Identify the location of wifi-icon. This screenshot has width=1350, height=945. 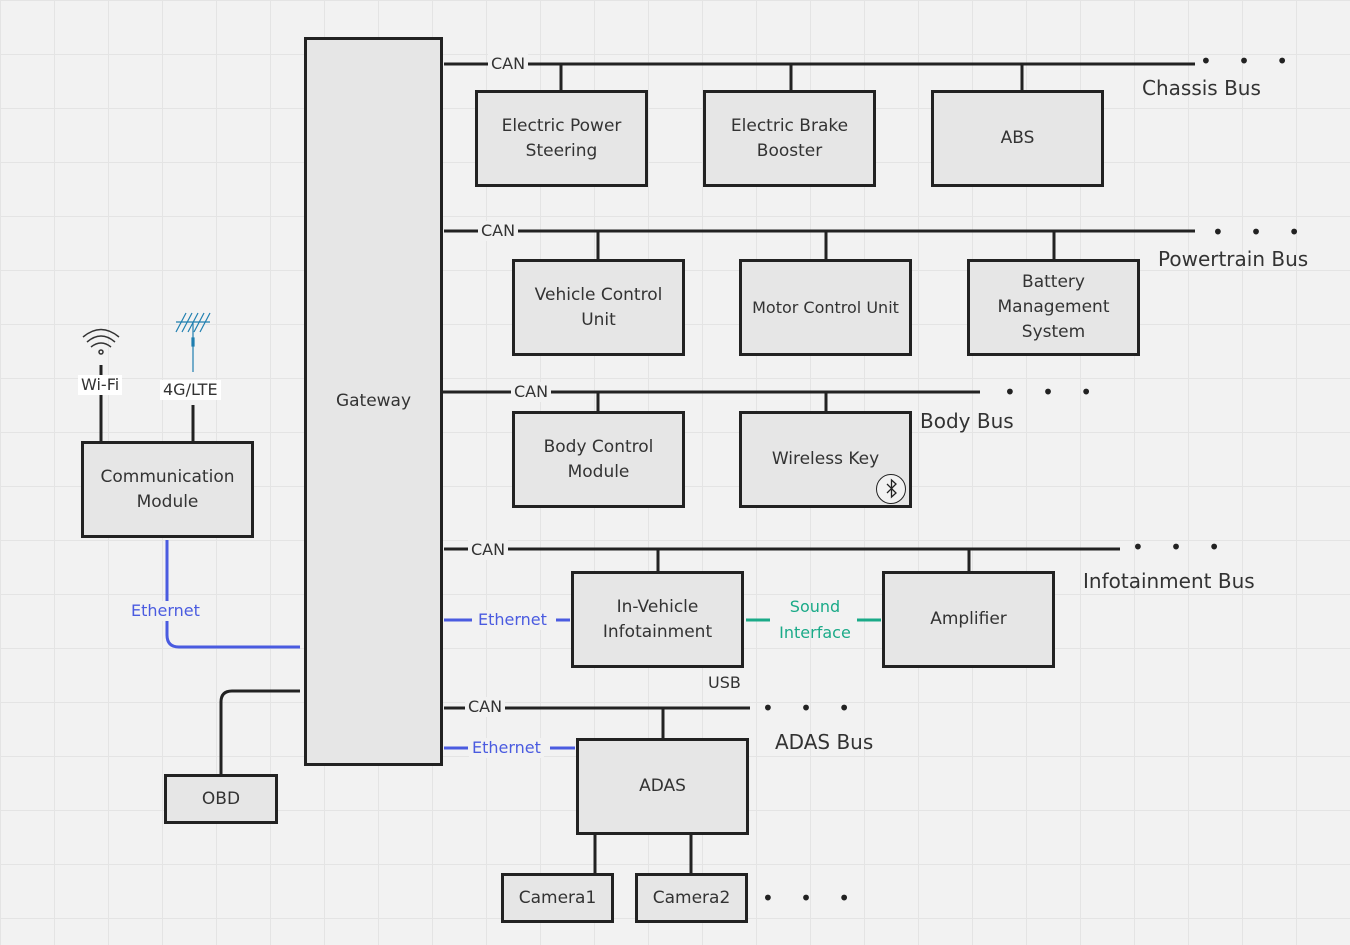
(101, 341).